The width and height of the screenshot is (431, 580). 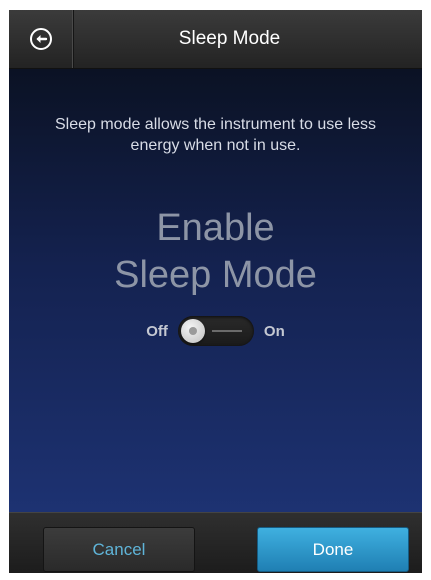 I want to click on toggle-knob, so click(x=192, y=331).